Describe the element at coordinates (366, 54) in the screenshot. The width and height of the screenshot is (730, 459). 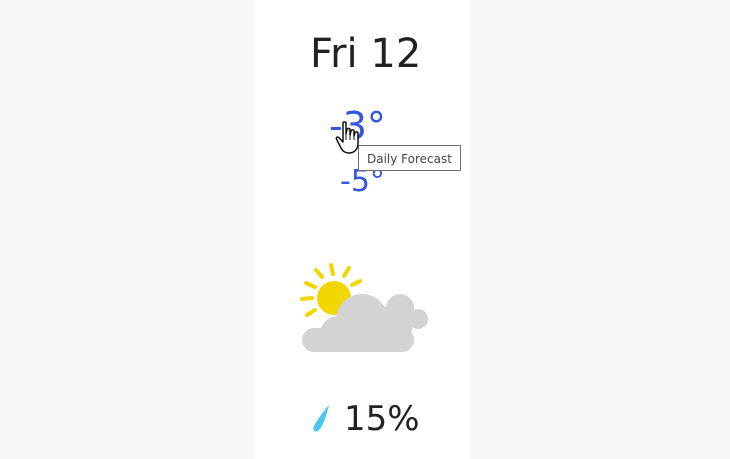
I see `day-label: Fri 12` at that location.